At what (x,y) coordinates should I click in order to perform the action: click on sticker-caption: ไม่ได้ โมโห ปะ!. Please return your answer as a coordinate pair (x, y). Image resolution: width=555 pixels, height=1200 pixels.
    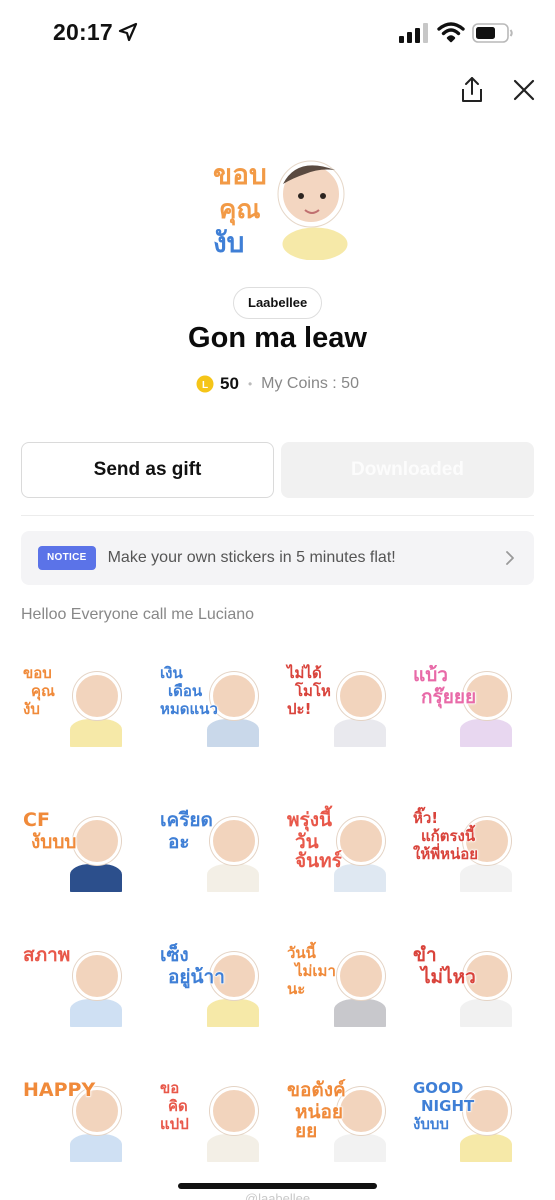
    Looking at the image, I should click on (326, 692).